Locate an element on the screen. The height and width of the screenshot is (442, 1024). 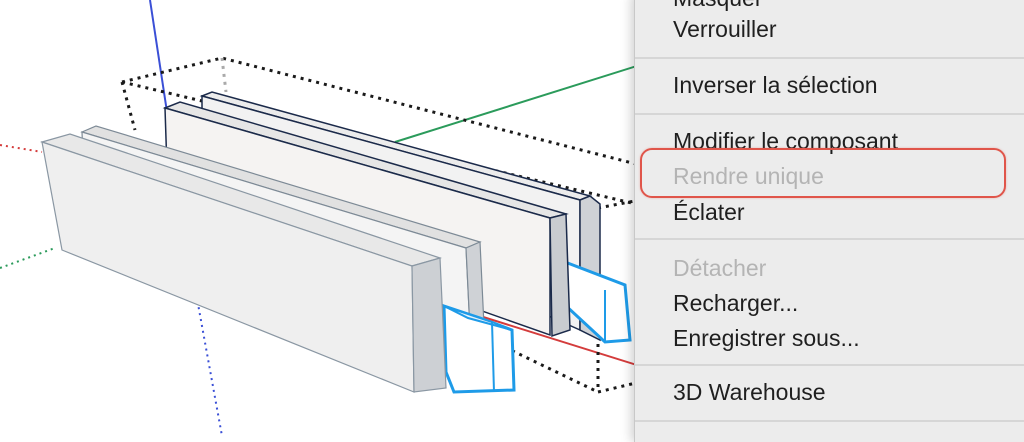
menu-item-eclater: Éclater is located at coordinates (709, 212).